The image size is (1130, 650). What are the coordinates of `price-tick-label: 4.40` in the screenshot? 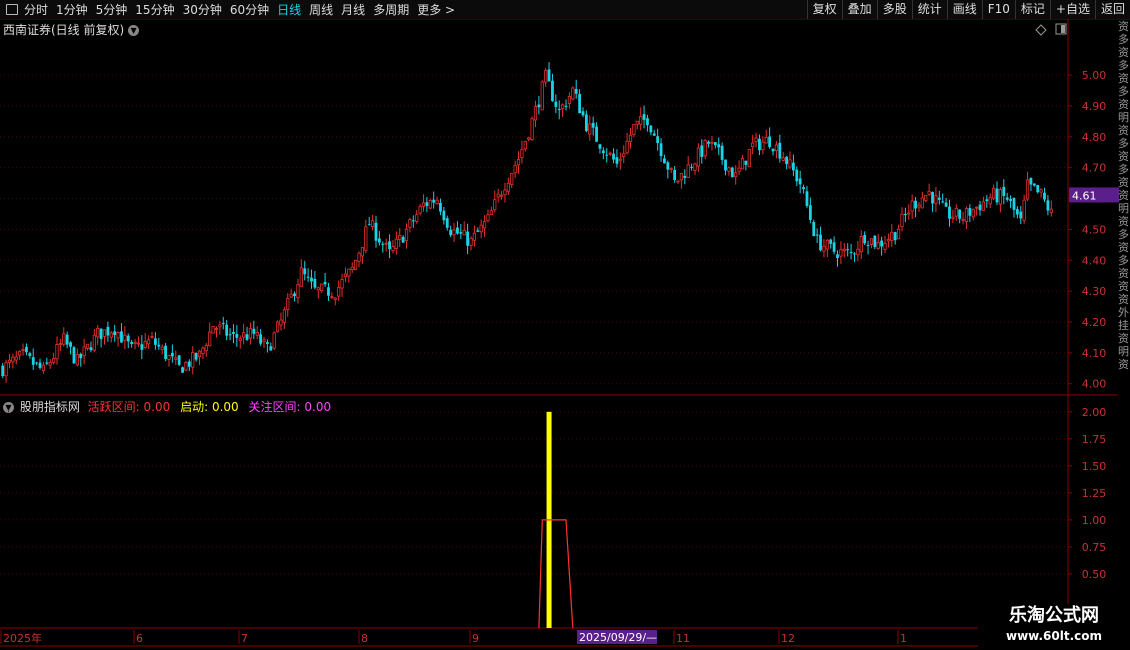 It's located at (1094, 260).